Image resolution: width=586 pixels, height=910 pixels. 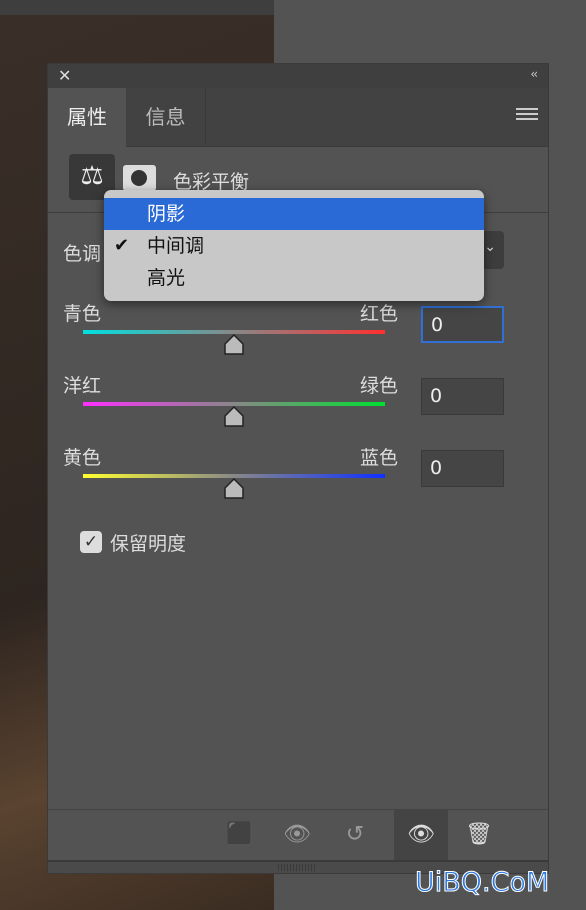 I want to click on view-previous-state-icon: 👁, so click(x=297, y=835).